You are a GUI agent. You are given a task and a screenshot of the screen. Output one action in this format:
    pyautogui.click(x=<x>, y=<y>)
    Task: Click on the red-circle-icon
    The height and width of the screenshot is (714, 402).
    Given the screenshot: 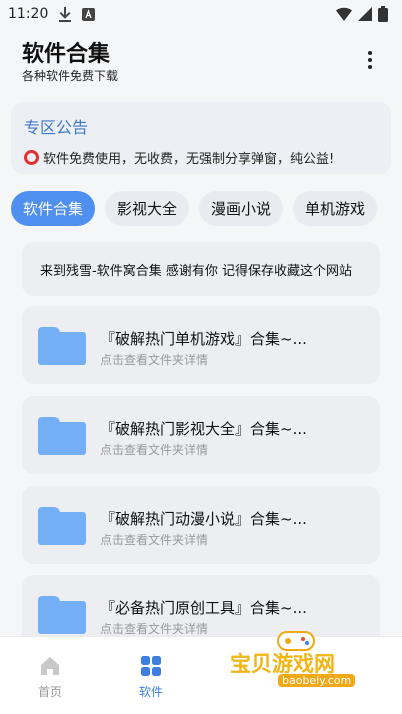 What is the action you would take?
    pyautogui.click(x=31, y=157)
    